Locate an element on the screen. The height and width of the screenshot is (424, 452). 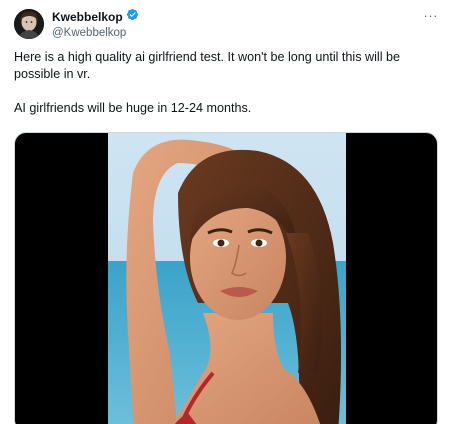
author-name-row: Kwebbelkop is located at coordinates (95, 17).